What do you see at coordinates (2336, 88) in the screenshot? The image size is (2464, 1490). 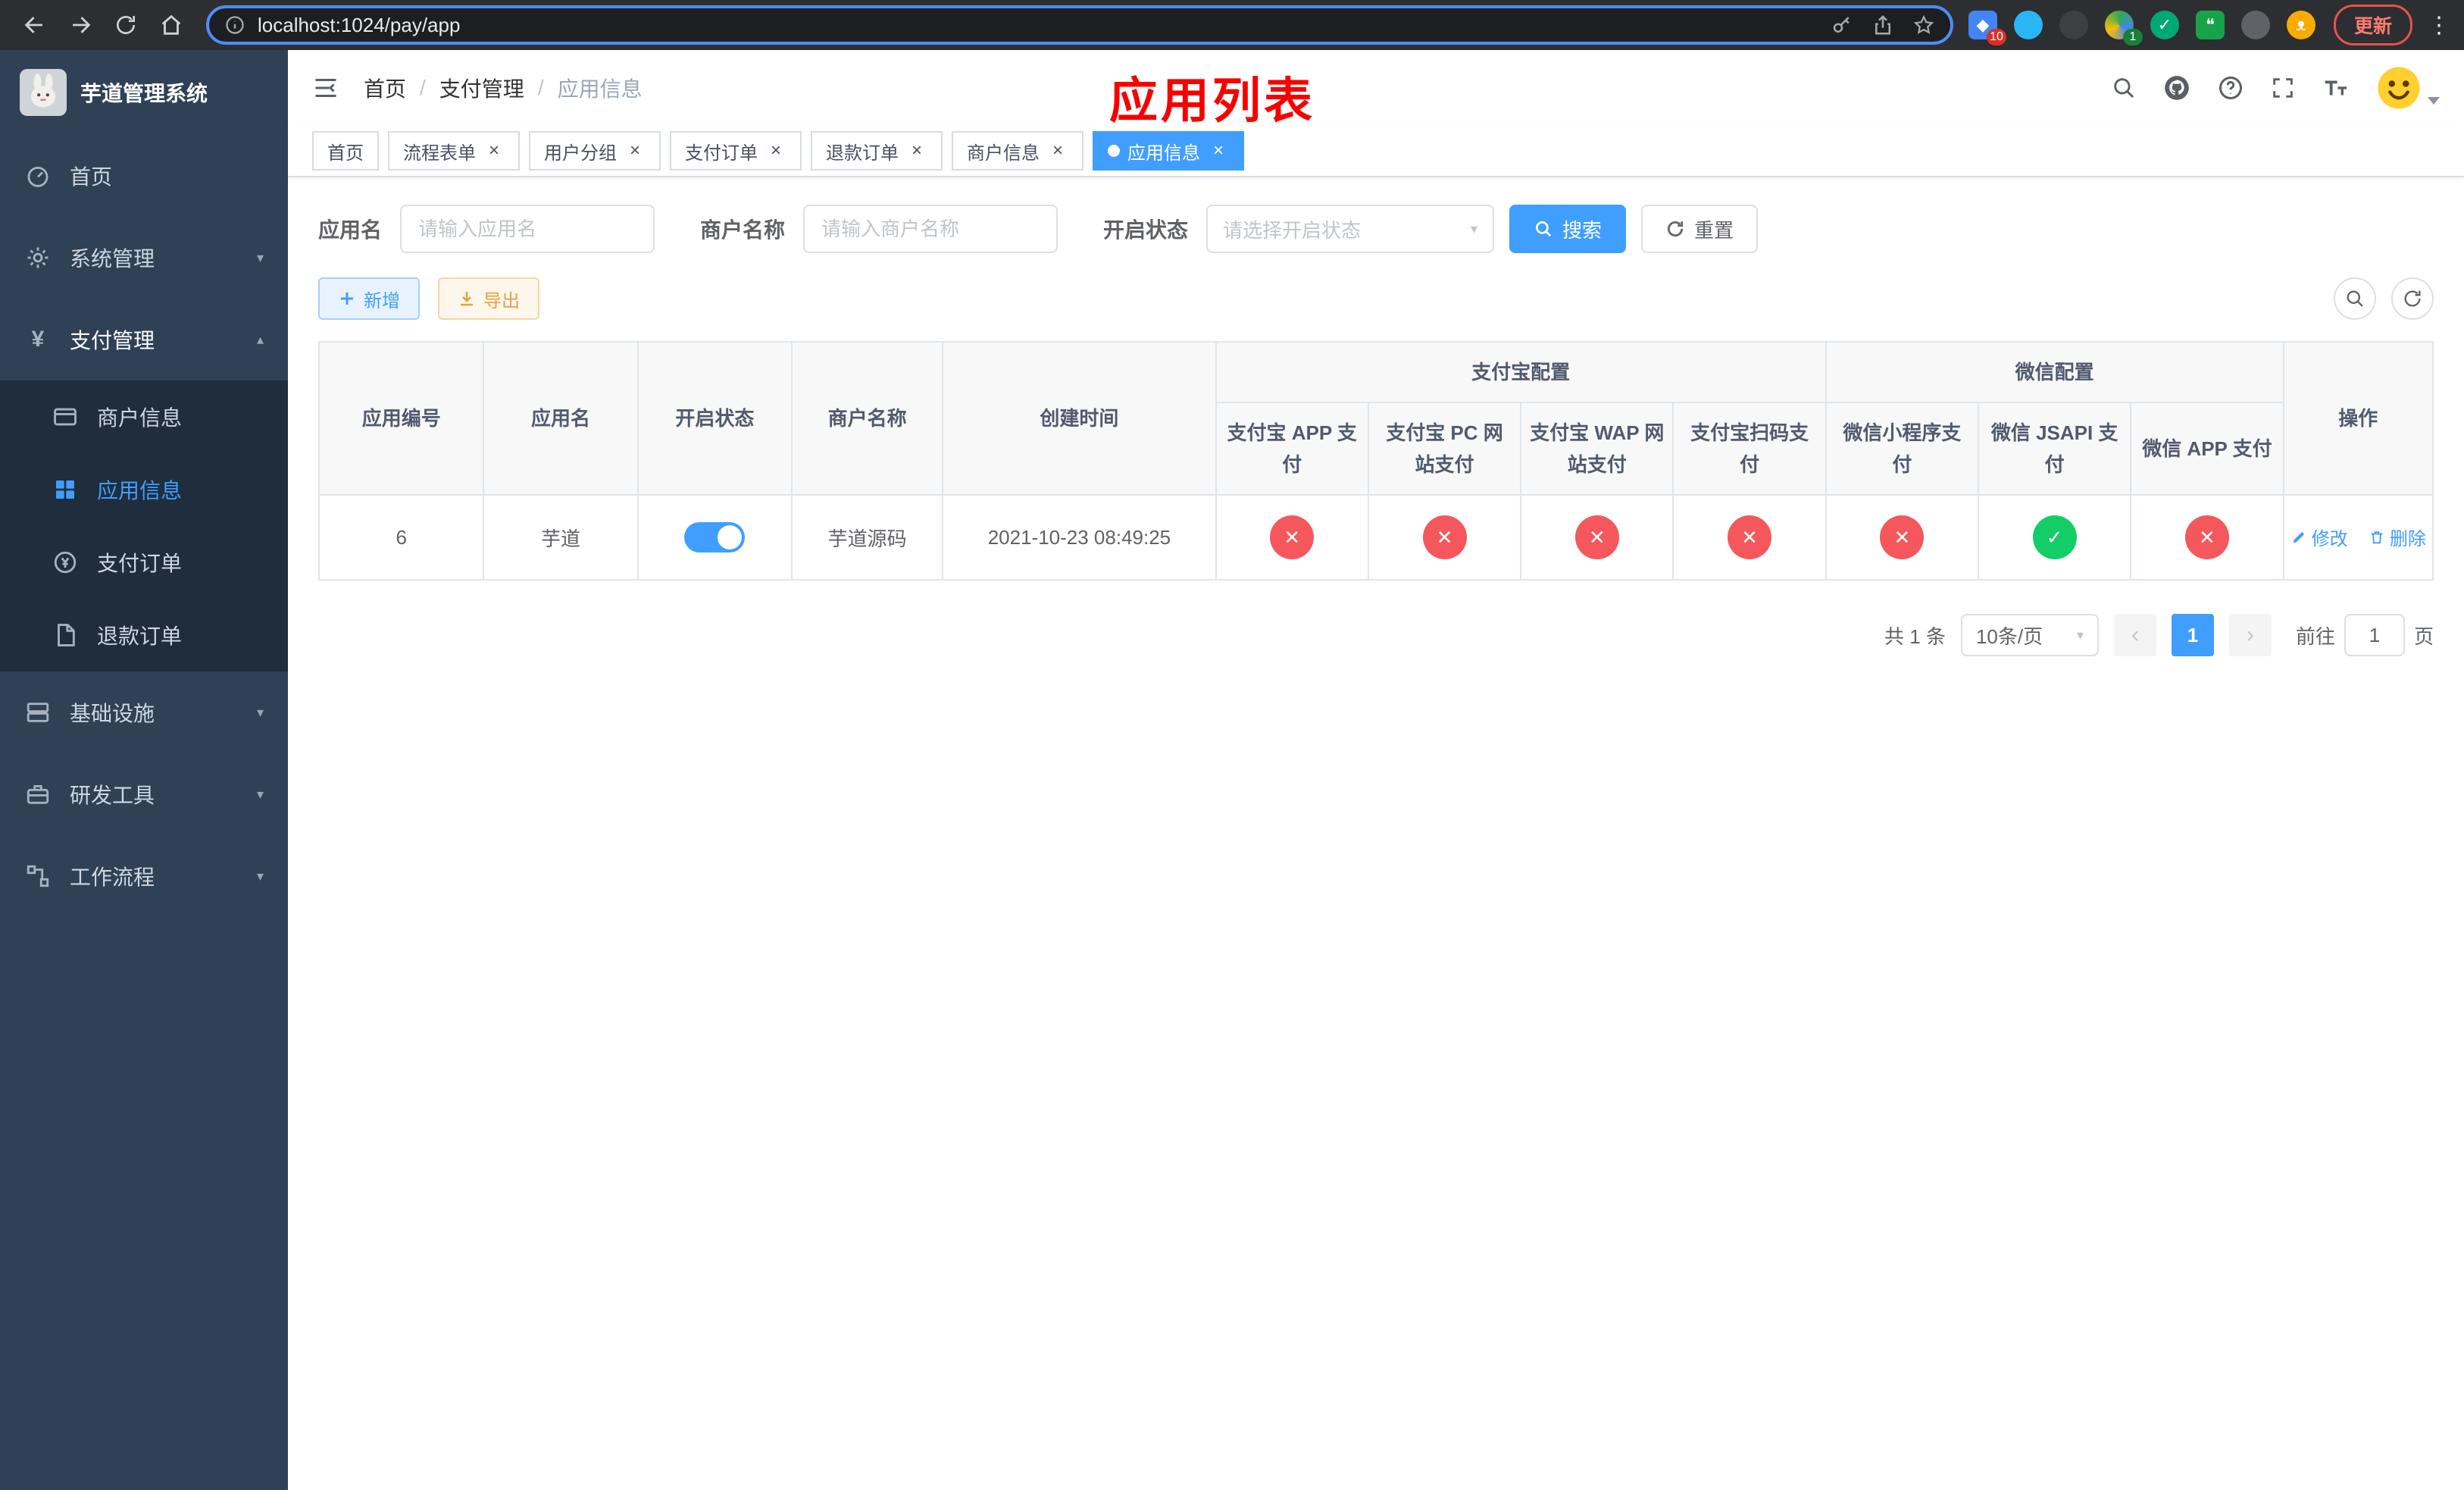 I see `font-size-button` at bounding box center [2336, 88].